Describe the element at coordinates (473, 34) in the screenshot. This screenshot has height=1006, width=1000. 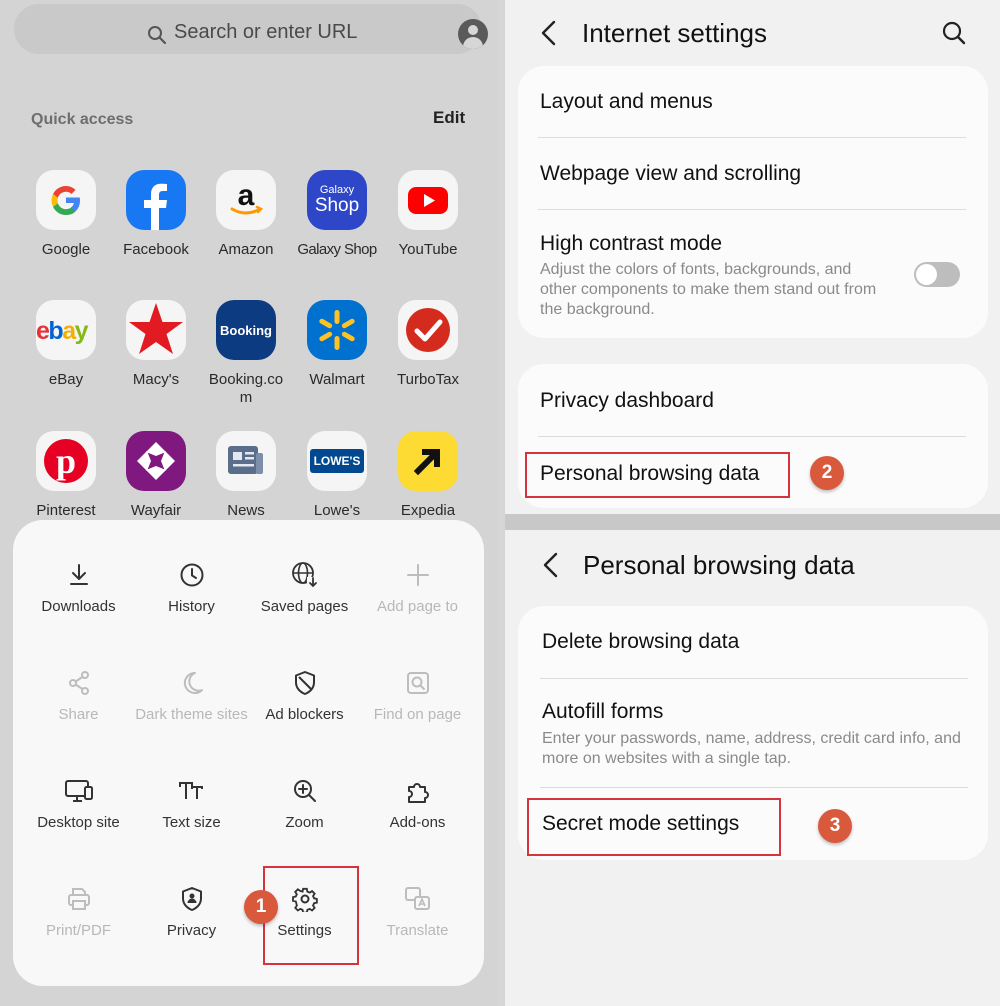
I see `account-avatar-icon` at that location.